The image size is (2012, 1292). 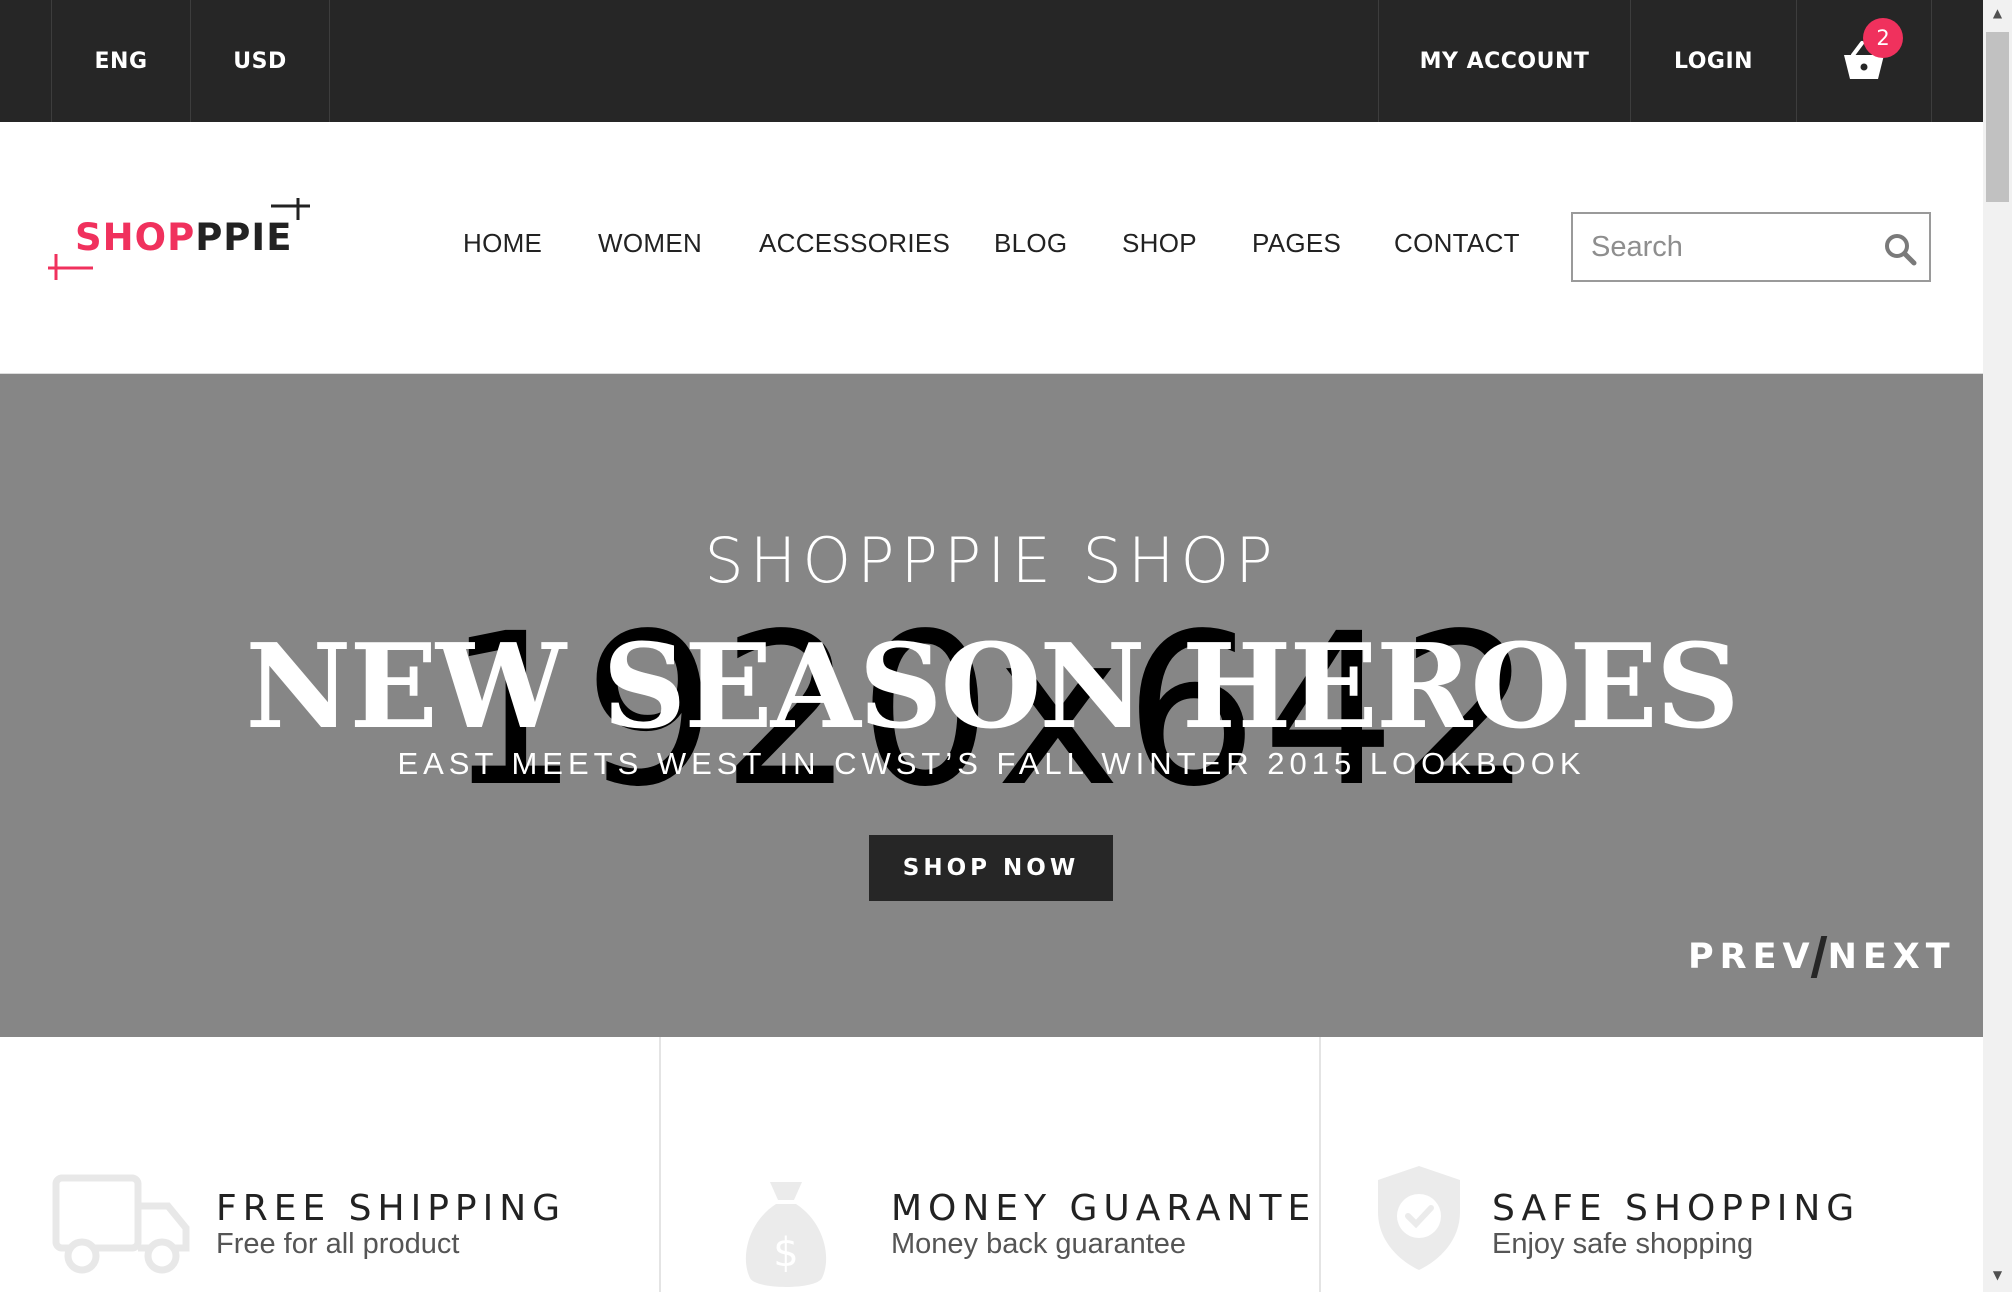 I want to click on logo-text: SHOPPPIE, so click(x=183, y=237).